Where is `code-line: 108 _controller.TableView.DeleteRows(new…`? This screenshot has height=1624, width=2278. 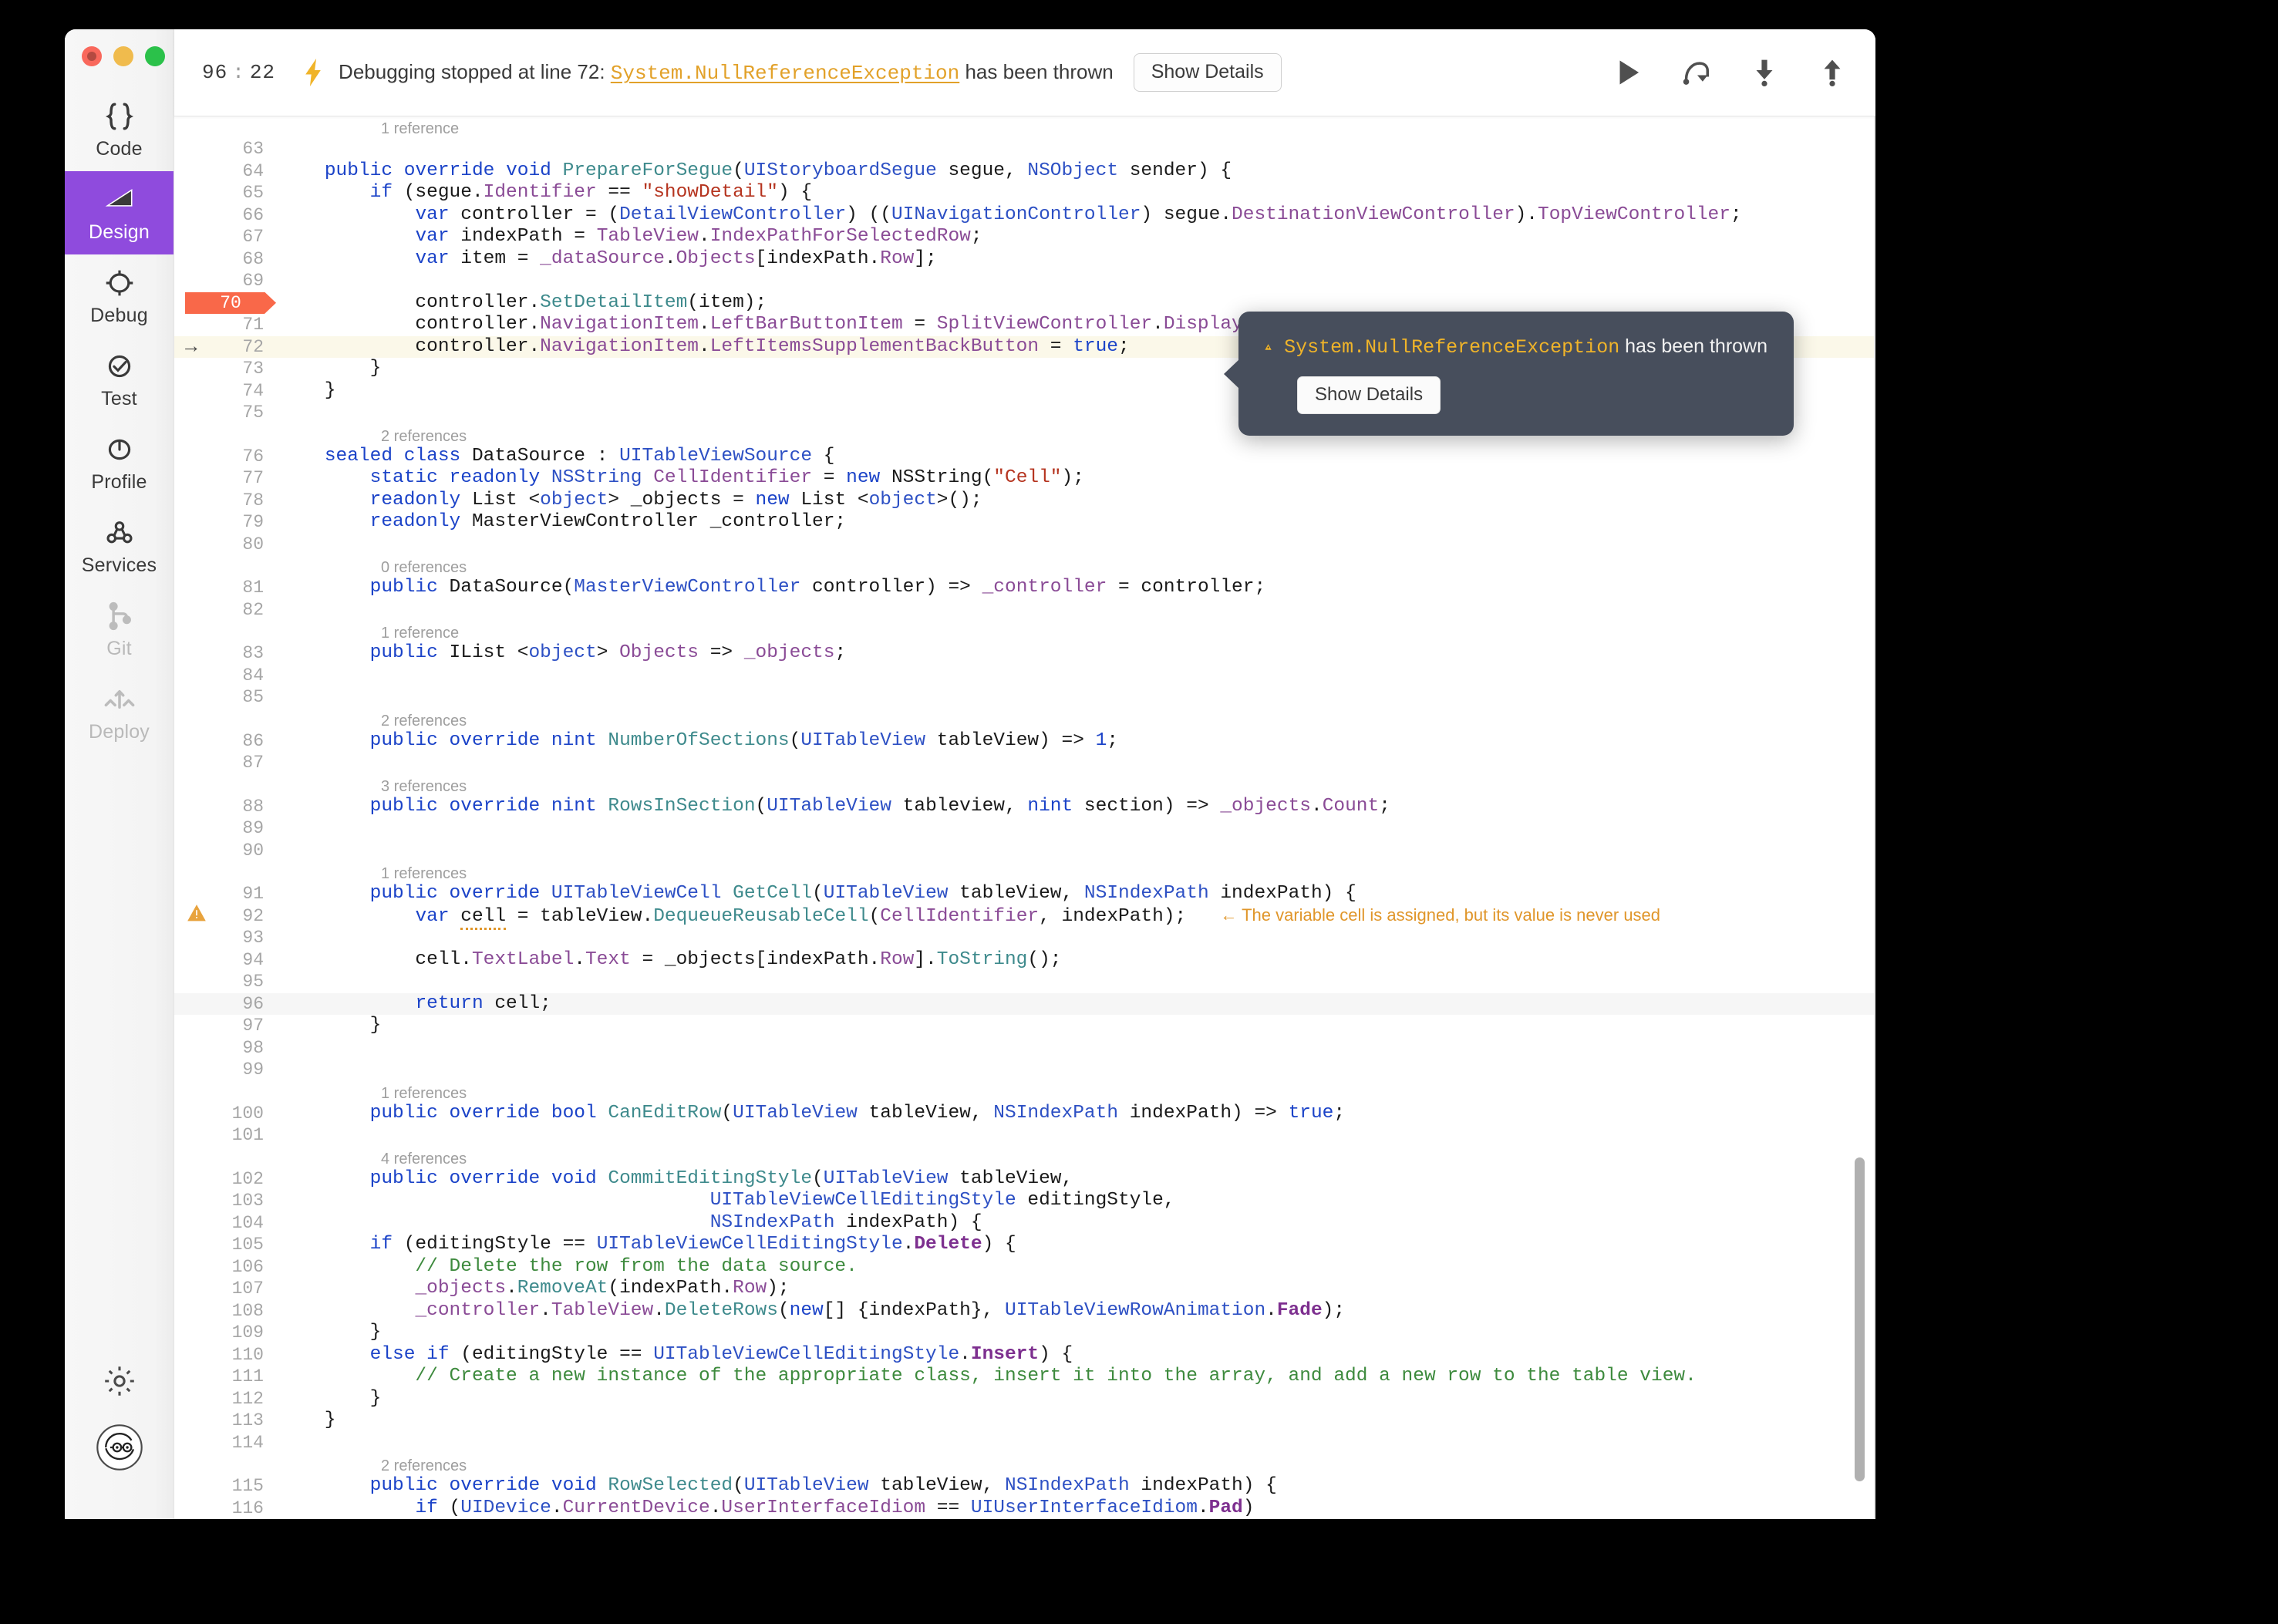
code-line: 108 _controller.TableView.DeleteRows(new… is located at coordinates (1024, 1311).